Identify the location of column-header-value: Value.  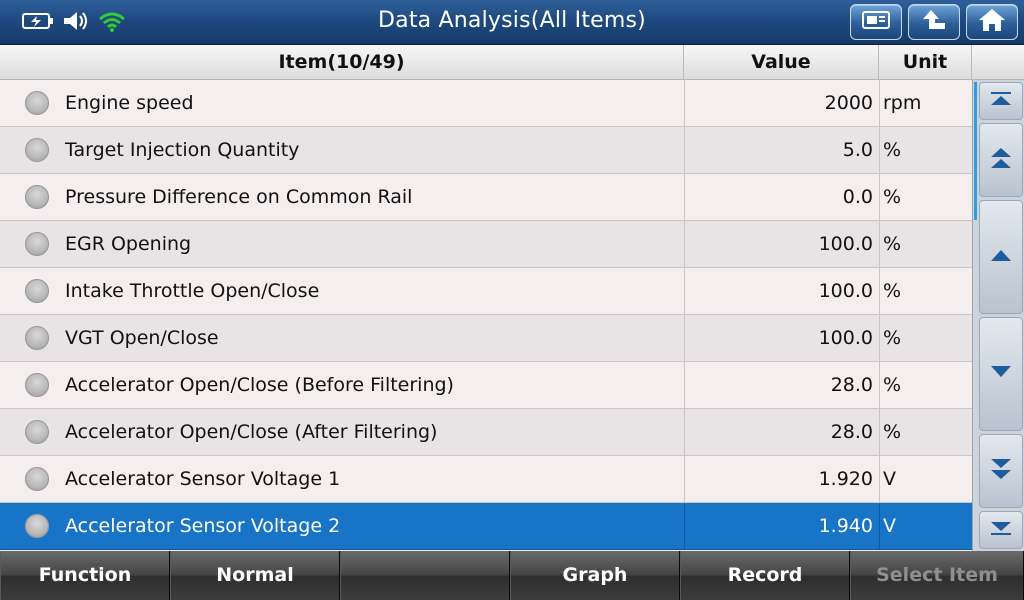
(781, 62).